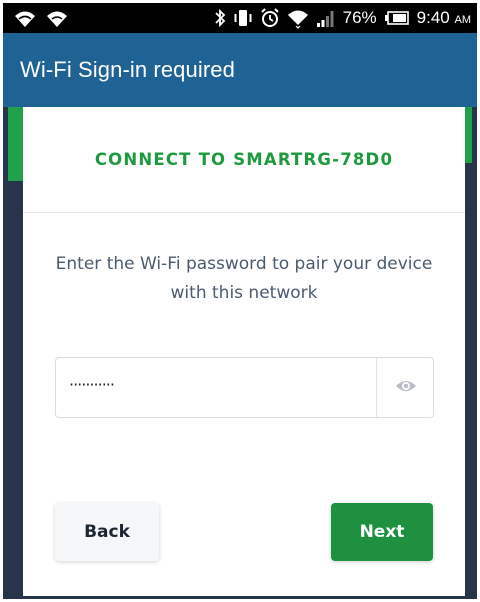 The image size is (480, 602). Describe the element at coordinates (325, 19) in the screenshot. I see `signal-icon` at that location.